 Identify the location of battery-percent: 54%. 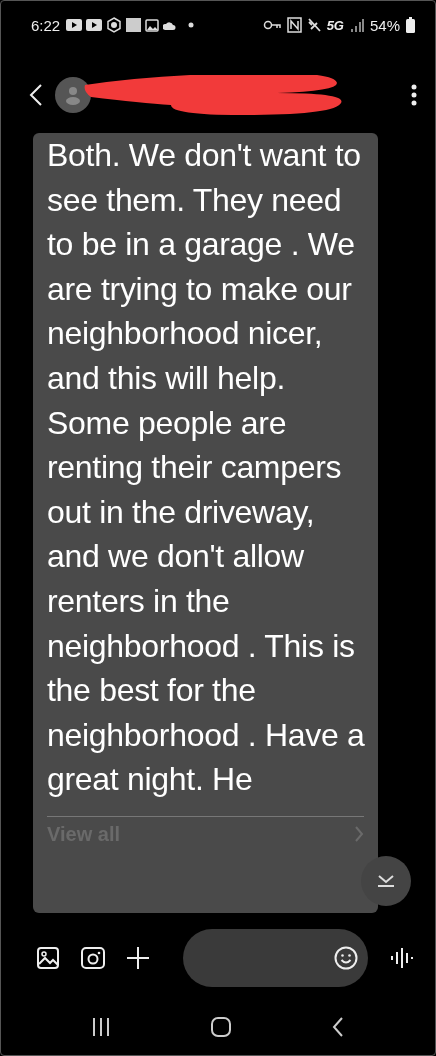
(384, 25).